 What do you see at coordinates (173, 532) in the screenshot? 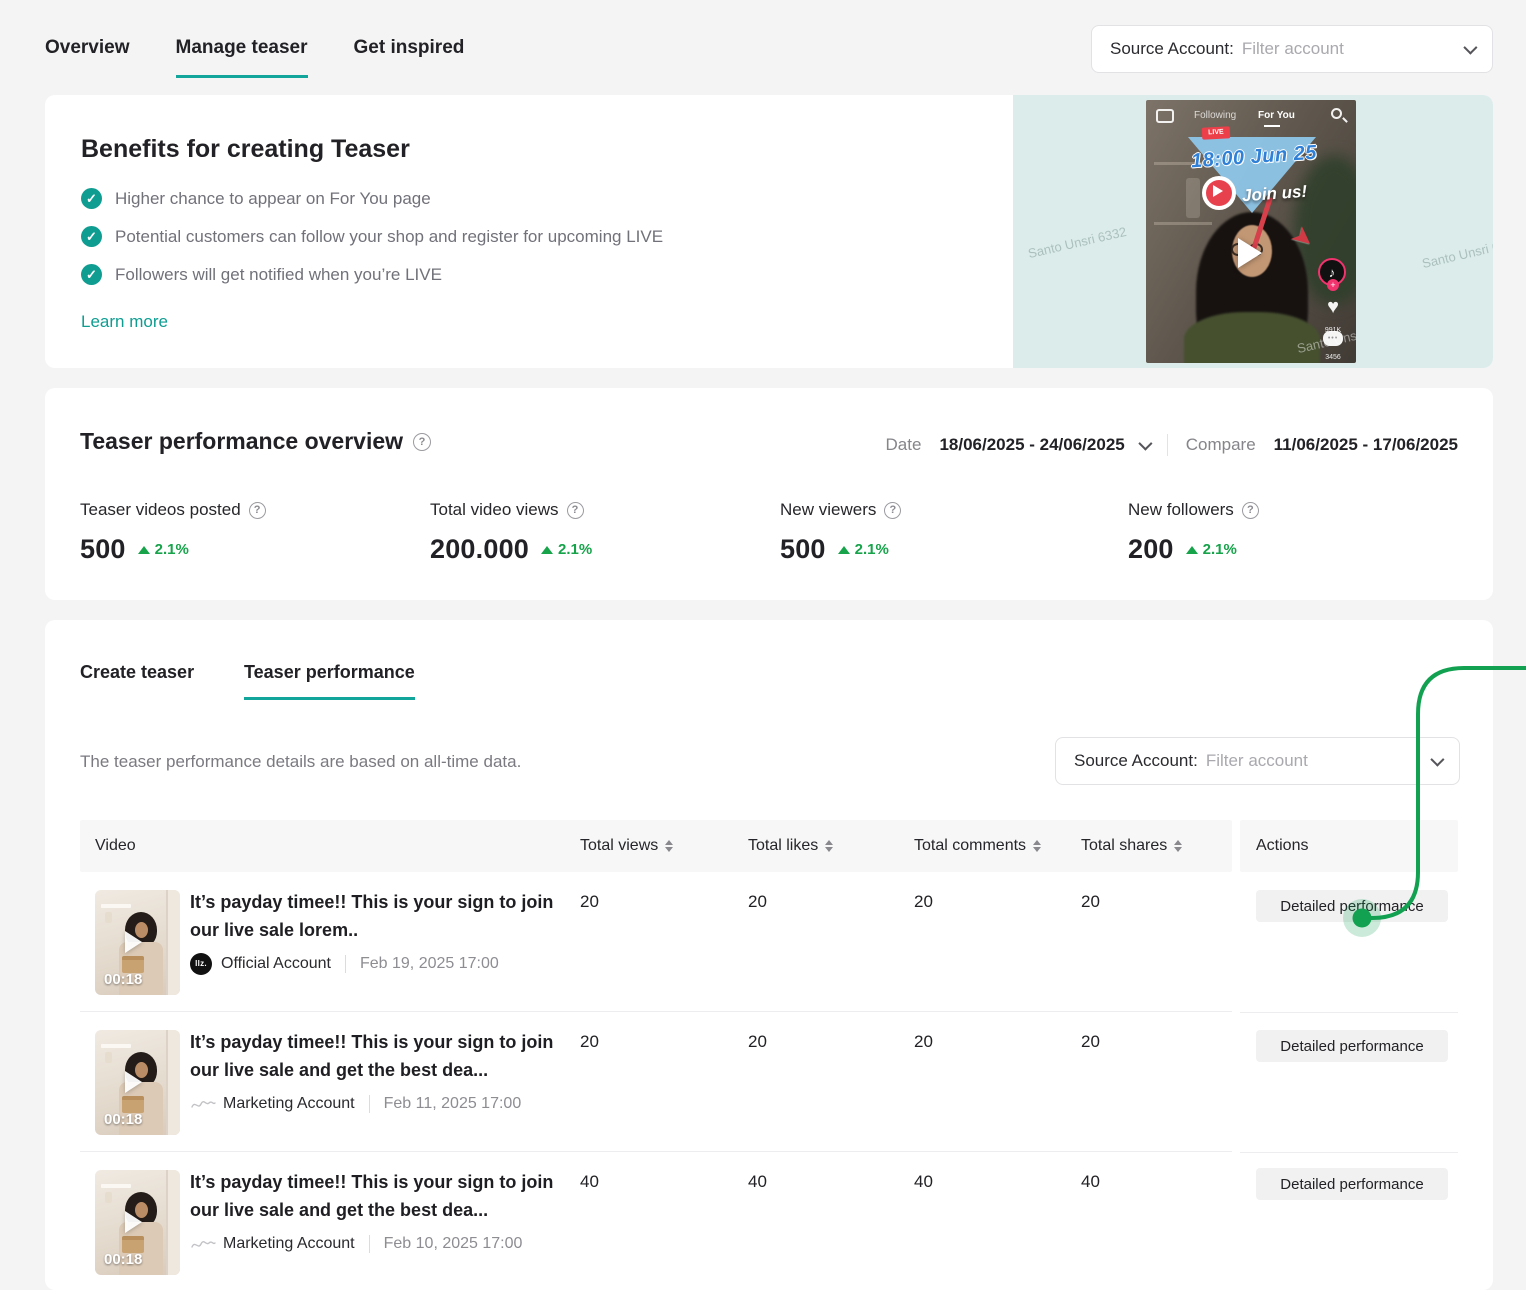
I see `metric-teaser-videos-posted: Teaser videos posted 500 2.1%` at bounding box center [173, 532].